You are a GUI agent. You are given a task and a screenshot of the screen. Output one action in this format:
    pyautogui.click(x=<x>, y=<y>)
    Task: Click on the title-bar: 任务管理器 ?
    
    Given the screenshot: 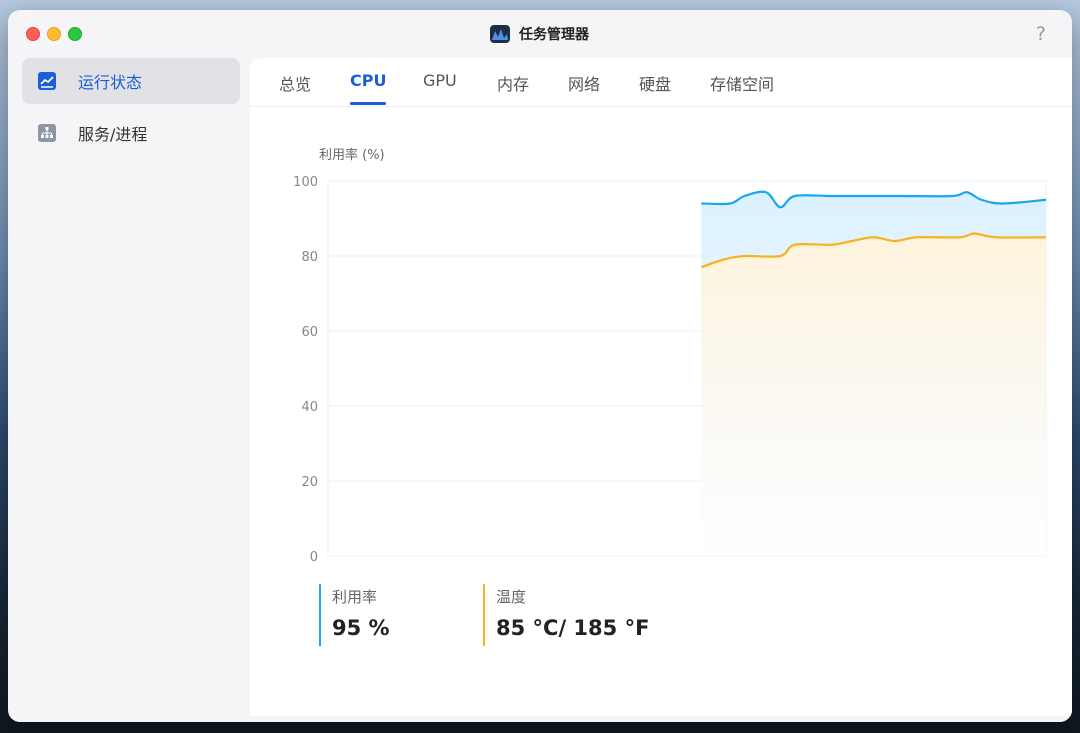 What is the action you would take?
    pyautogui.click(x=540, y=34)
    